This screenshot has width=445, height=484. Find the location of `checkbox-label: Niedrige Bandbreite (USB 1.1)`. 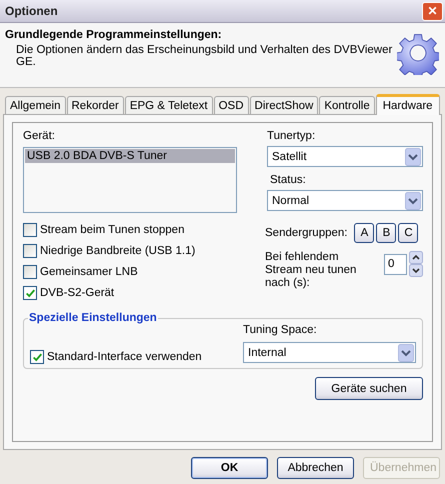

checkbox-label: Niedrige Bandbreite (USB 1.1) is located at coordinates (118, 251).